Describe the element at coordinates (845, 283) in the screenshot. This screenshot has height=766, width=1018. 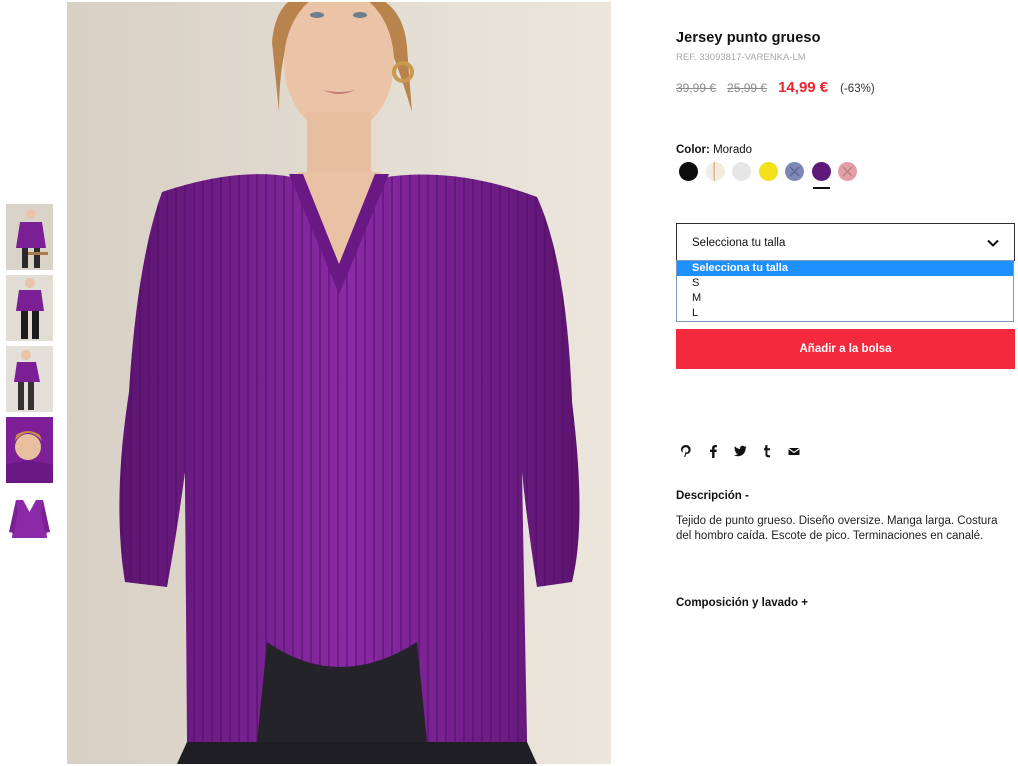
I see `size-option-s: S` at that location.